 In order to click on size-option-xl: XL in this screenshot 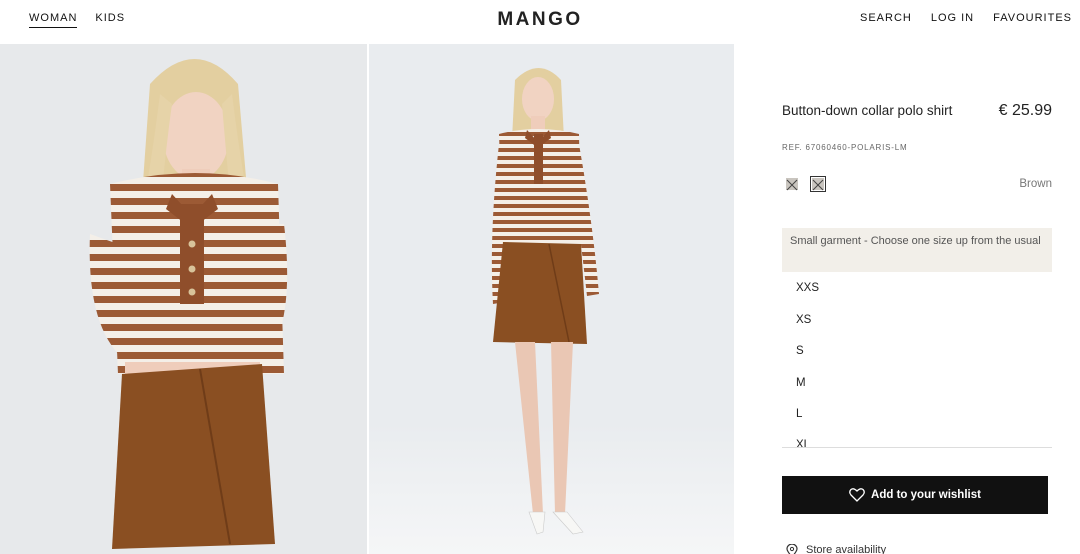, I will do `click(803, 443)`.